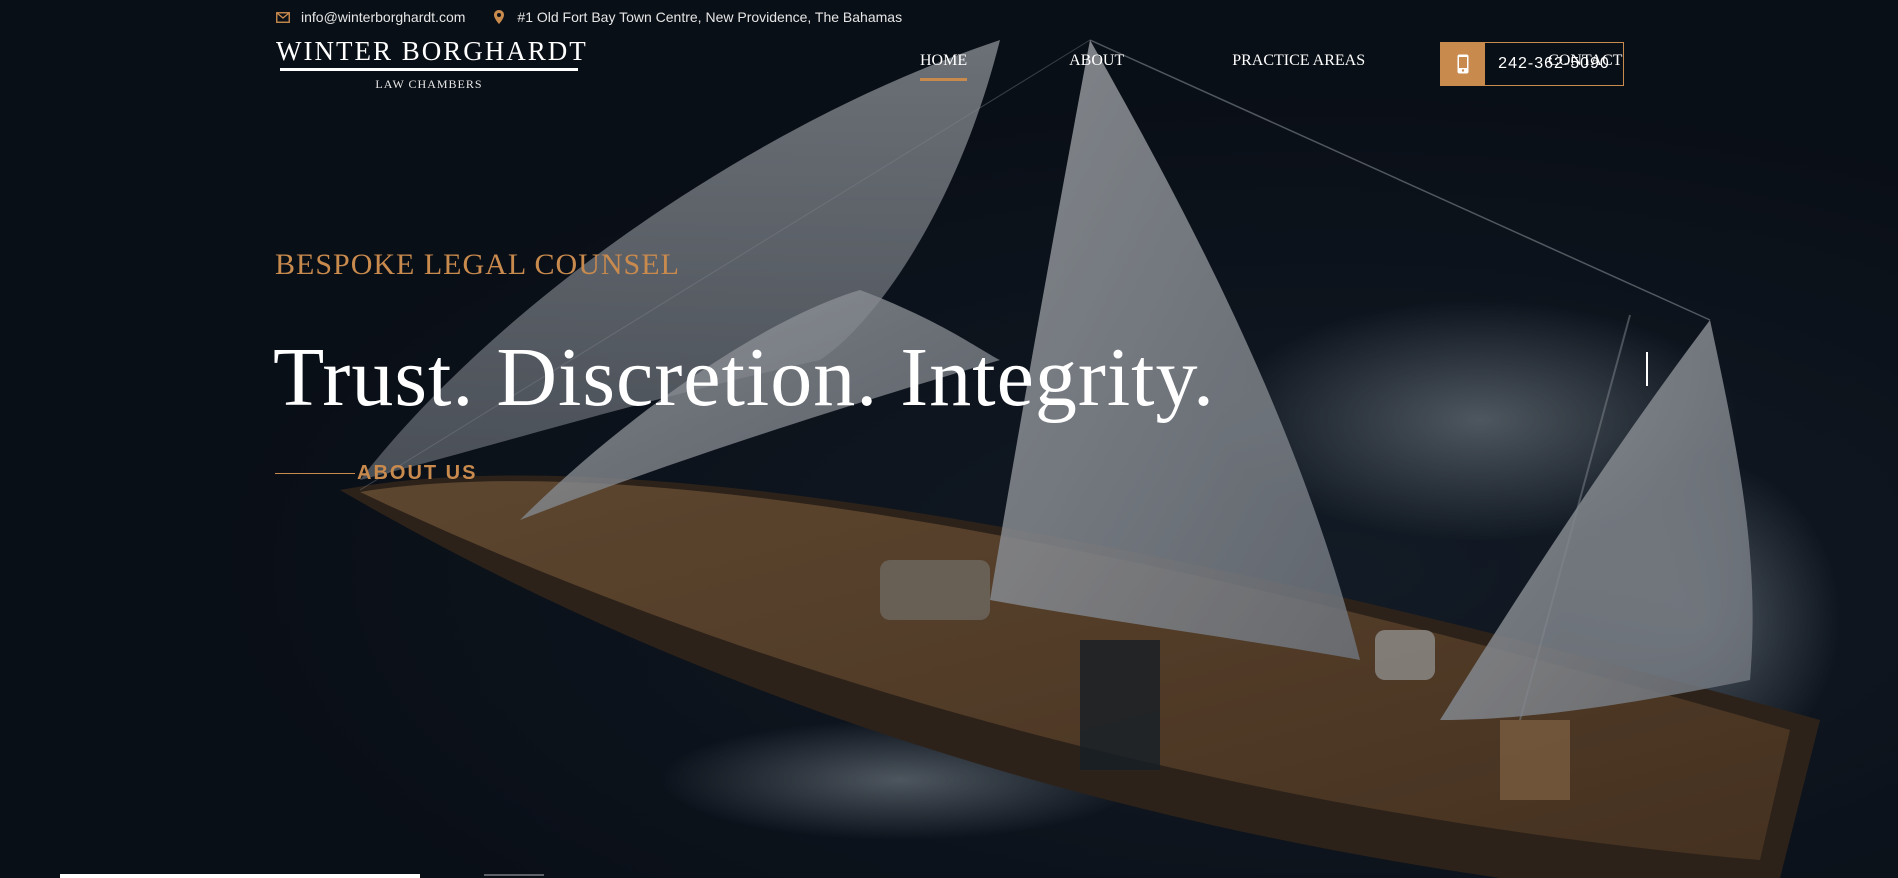 The width and height of the screenshot is (1898, 878). Describe the element at coordinates (417, 473) in the screenshot. I see `about-us-label: ABOUT US` at that location.